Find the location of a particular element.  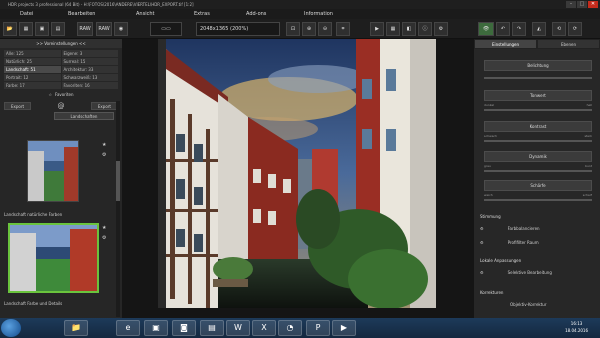

mood-row-2: ⚙ Profifilter Raum is located at coordinates (537, 243).